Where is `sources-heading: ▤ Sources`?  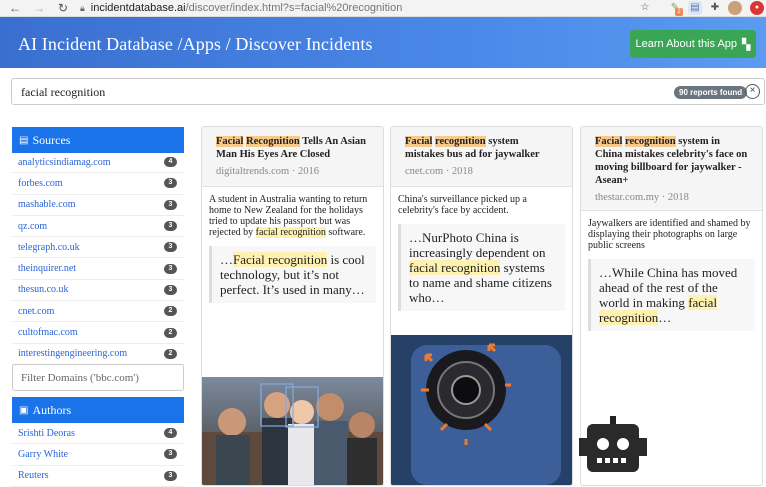
sources-heading: ▤ Sources is located at coordinates (98, 140).